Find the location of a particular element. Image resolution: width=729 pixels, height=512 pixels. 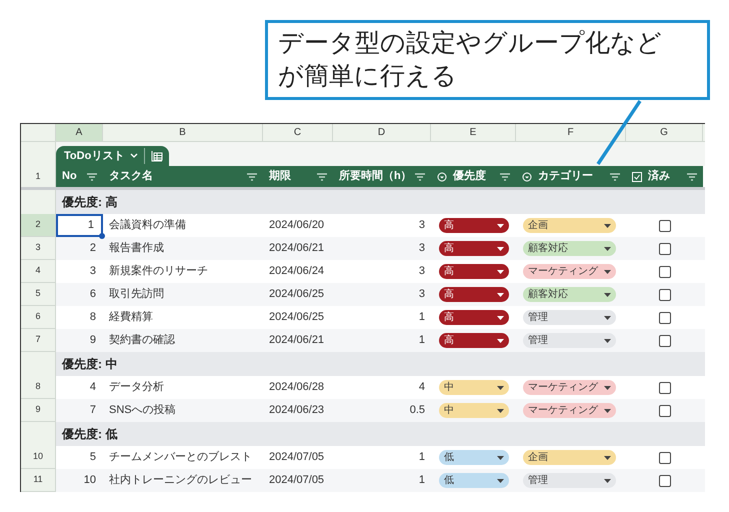

table-cell-text: 6 is located at coordinates (92, 294).